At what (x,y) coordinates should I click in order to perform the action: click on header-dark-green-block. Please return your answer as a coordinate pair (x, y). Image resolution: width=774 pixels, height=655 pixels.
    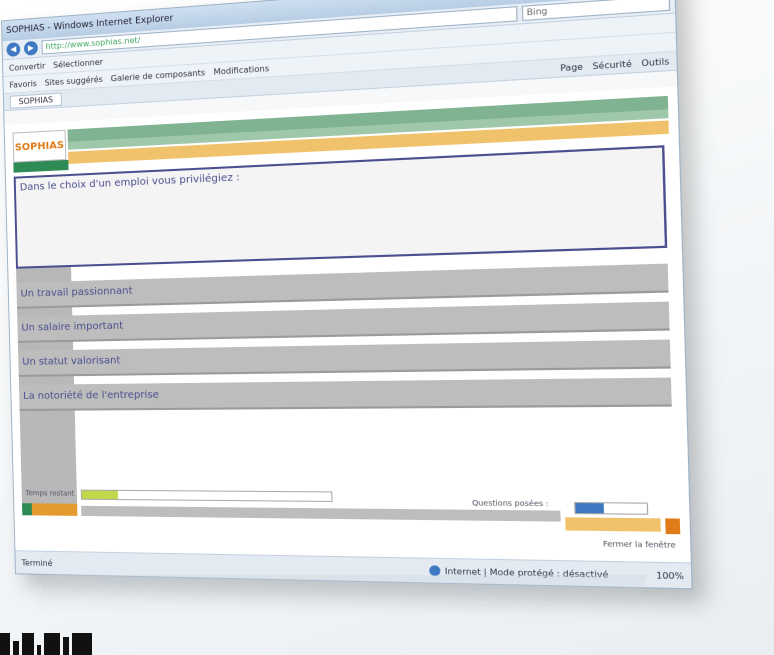
    Looking at the image, I should click on (41, 166).